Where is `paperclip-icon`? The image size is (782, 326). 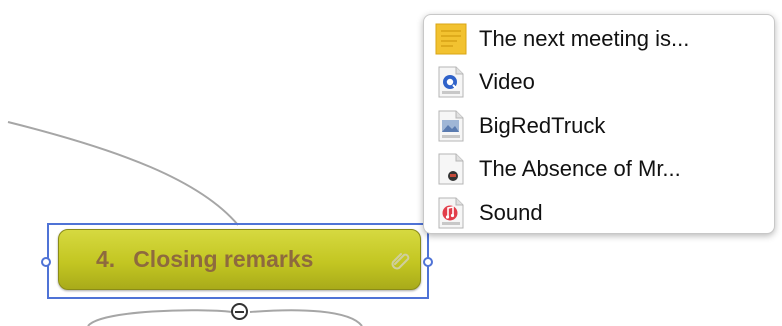 paperclip-icon is located at coordinates (401, 259).